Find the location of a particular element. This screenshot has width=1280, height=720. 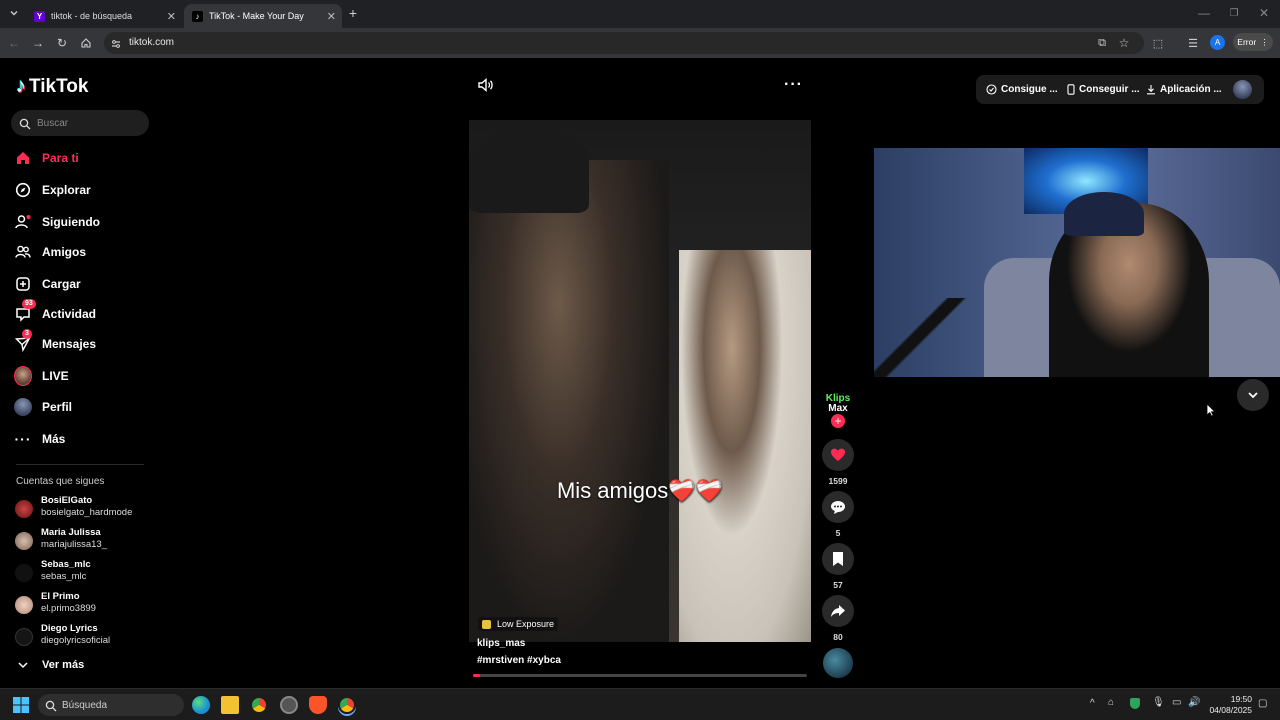

tab-yahoo-search: Y tiktok - de búsqueda ✕ is located at coordinates (104, 16).